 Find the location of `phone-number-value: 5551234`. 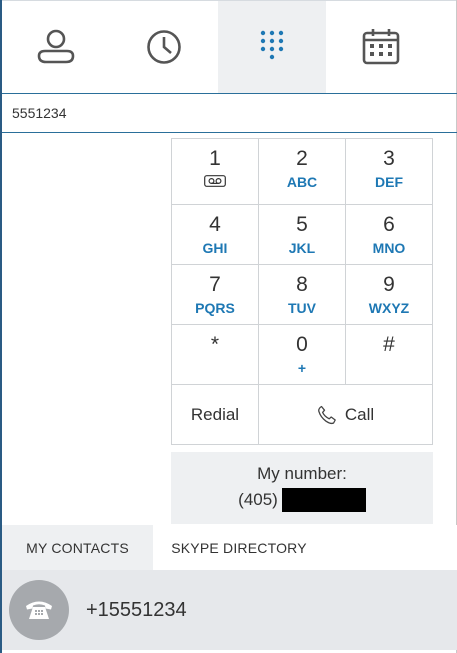

phone-number-value: 5551234 is located at coordinates (39, 113).